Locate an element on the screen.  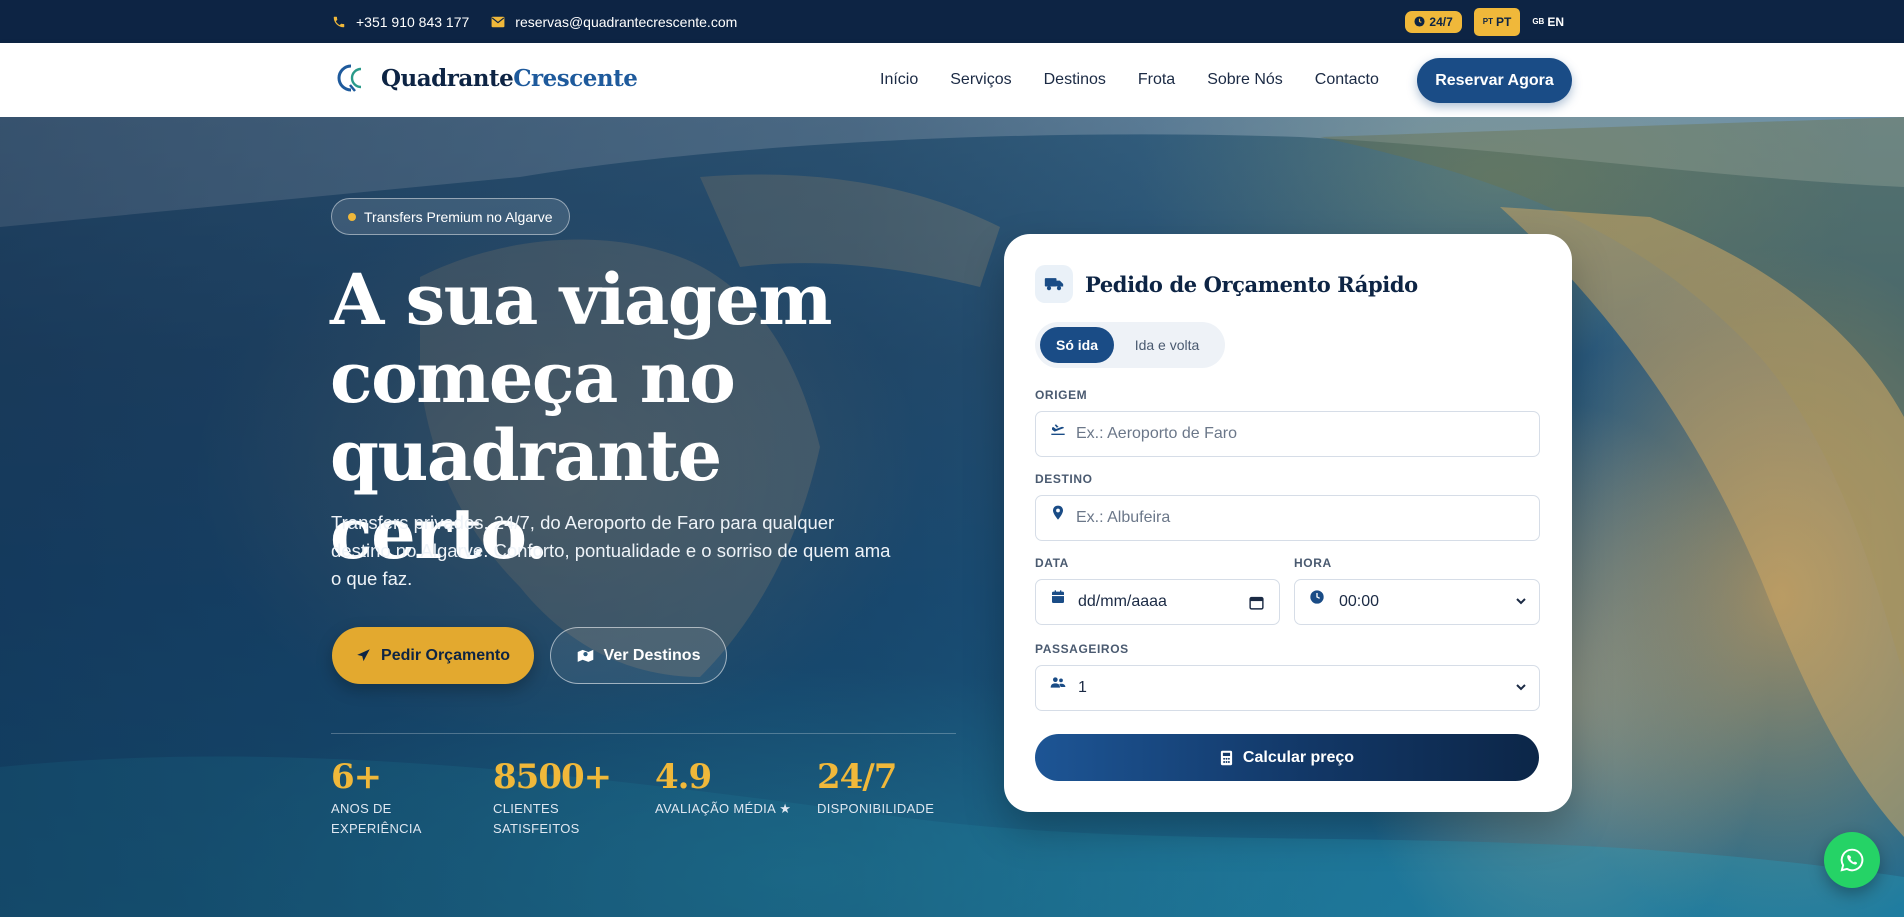
stats-divider is located at coordinates (643, 733).